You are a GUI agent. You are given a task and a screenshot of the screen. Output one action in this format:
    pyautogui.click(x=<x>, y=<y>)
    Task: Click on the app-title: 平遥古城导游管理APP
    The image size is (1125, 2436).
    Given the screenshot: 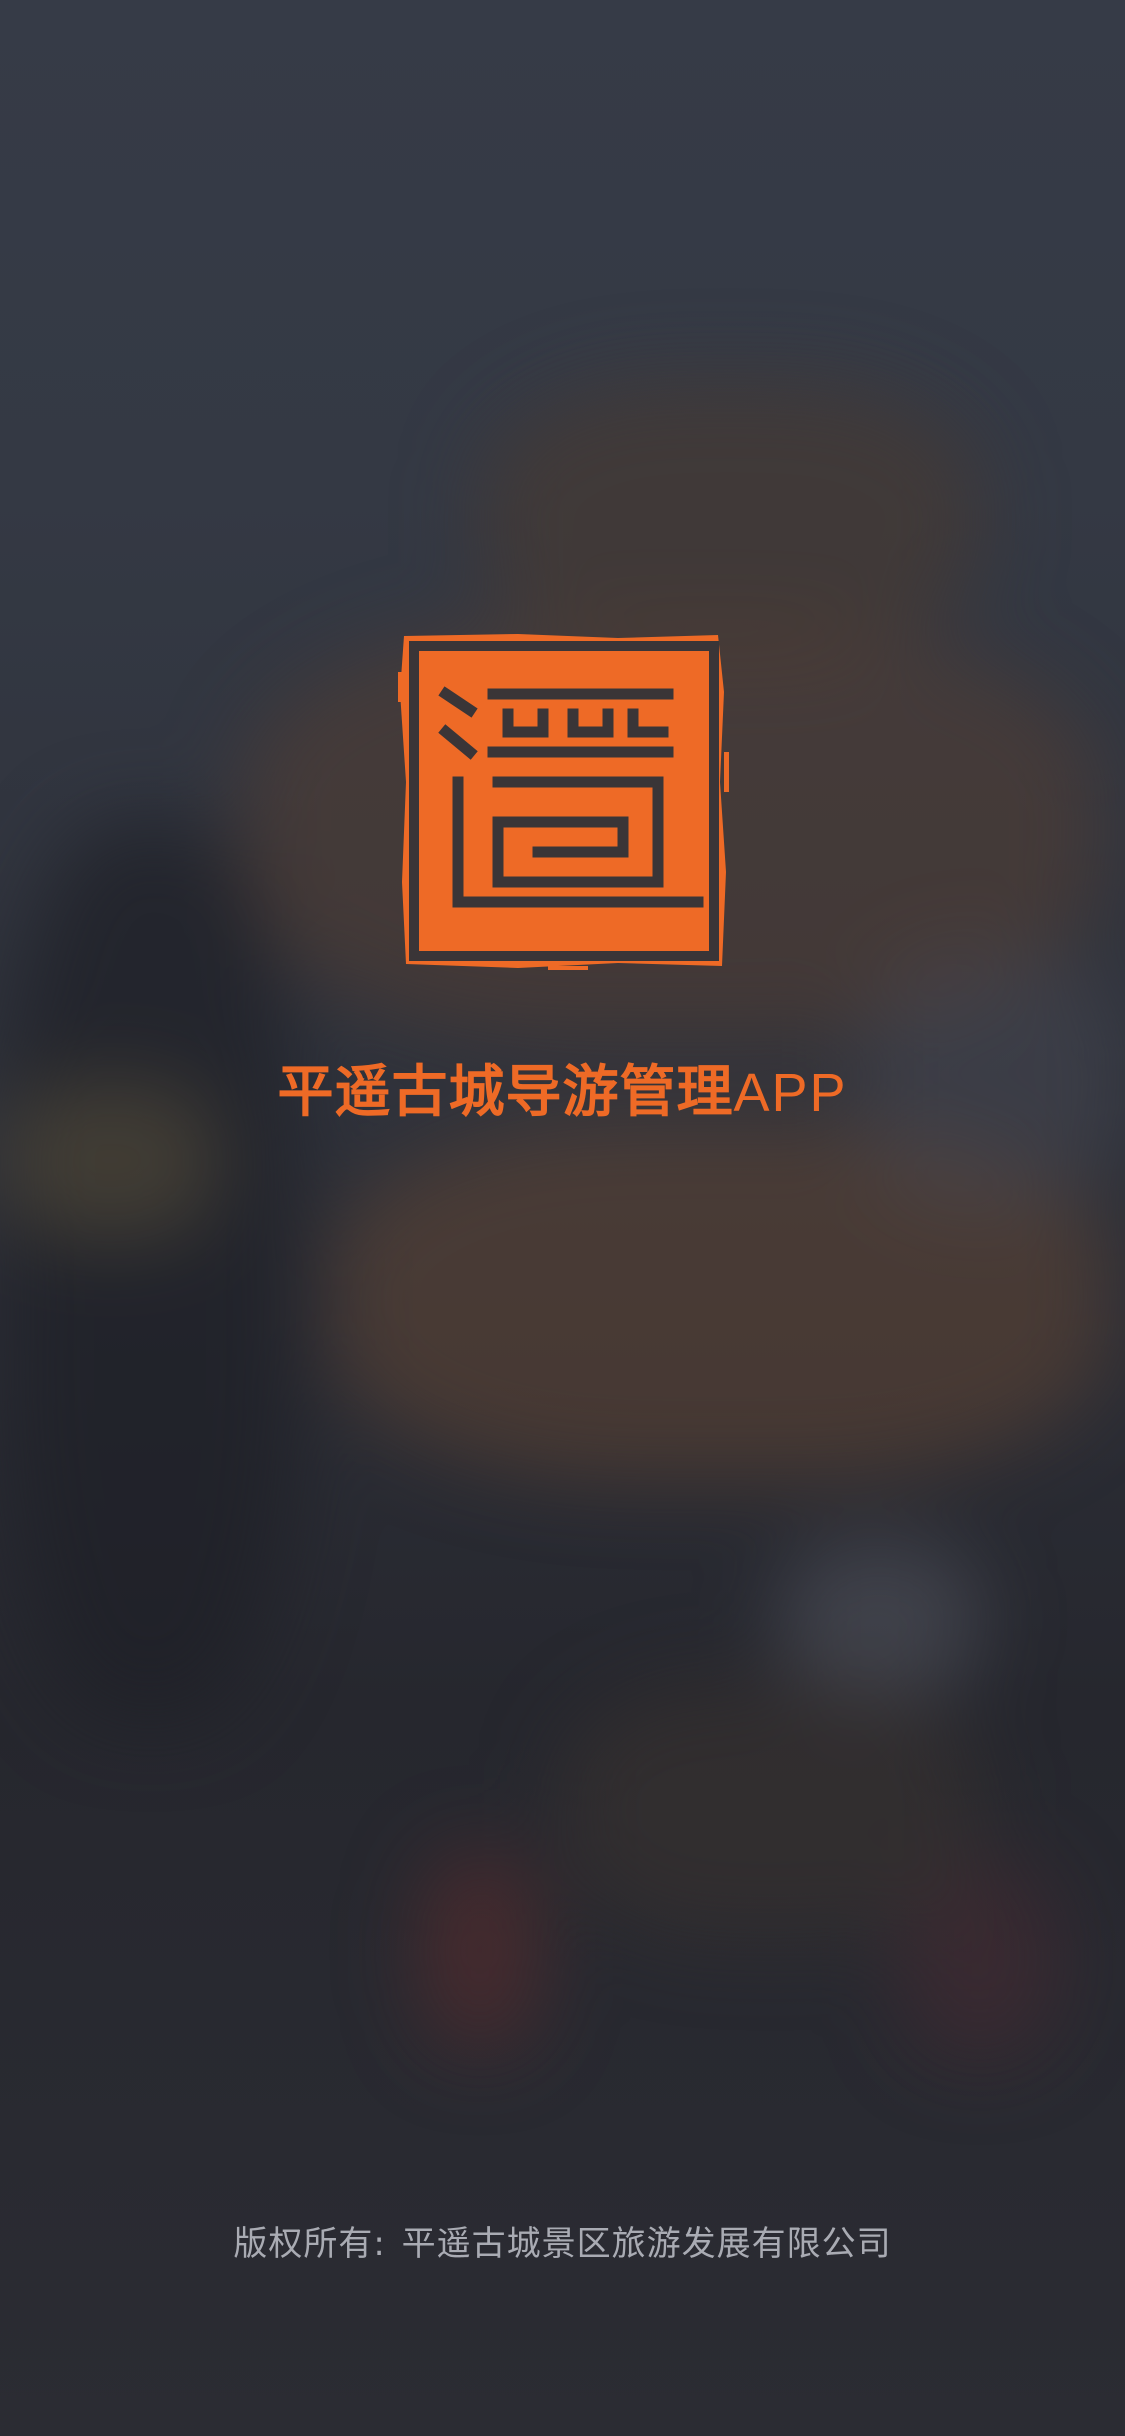 What is the action you would take?
    pyautogui.click(x=562, y=1093)
    